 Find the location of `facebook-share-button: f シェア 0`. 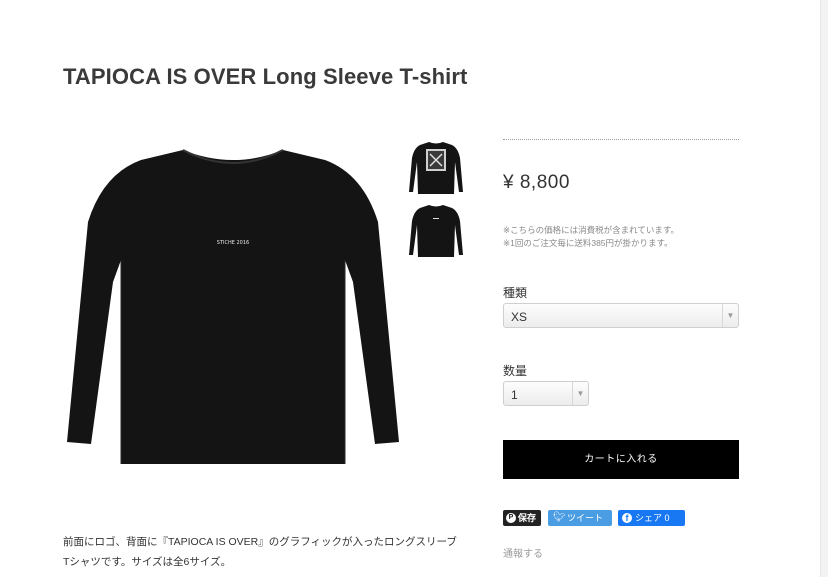

facebook-share-button: f シェア 0 is located at coordinates (651, 518).